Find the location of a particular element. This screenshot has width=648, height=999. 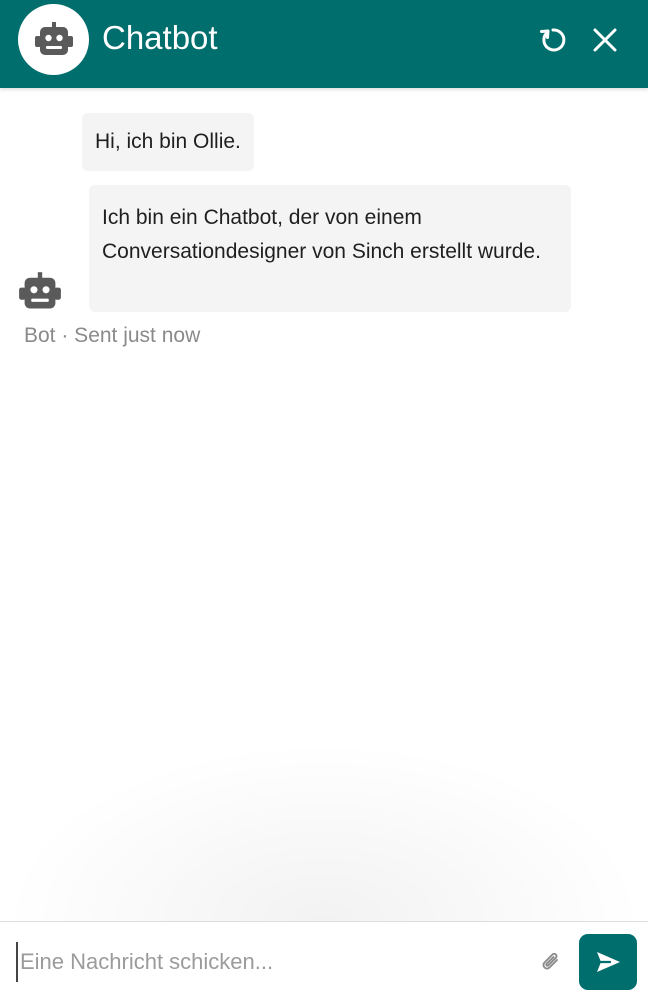

send-button is located at coordinates (608, 962).